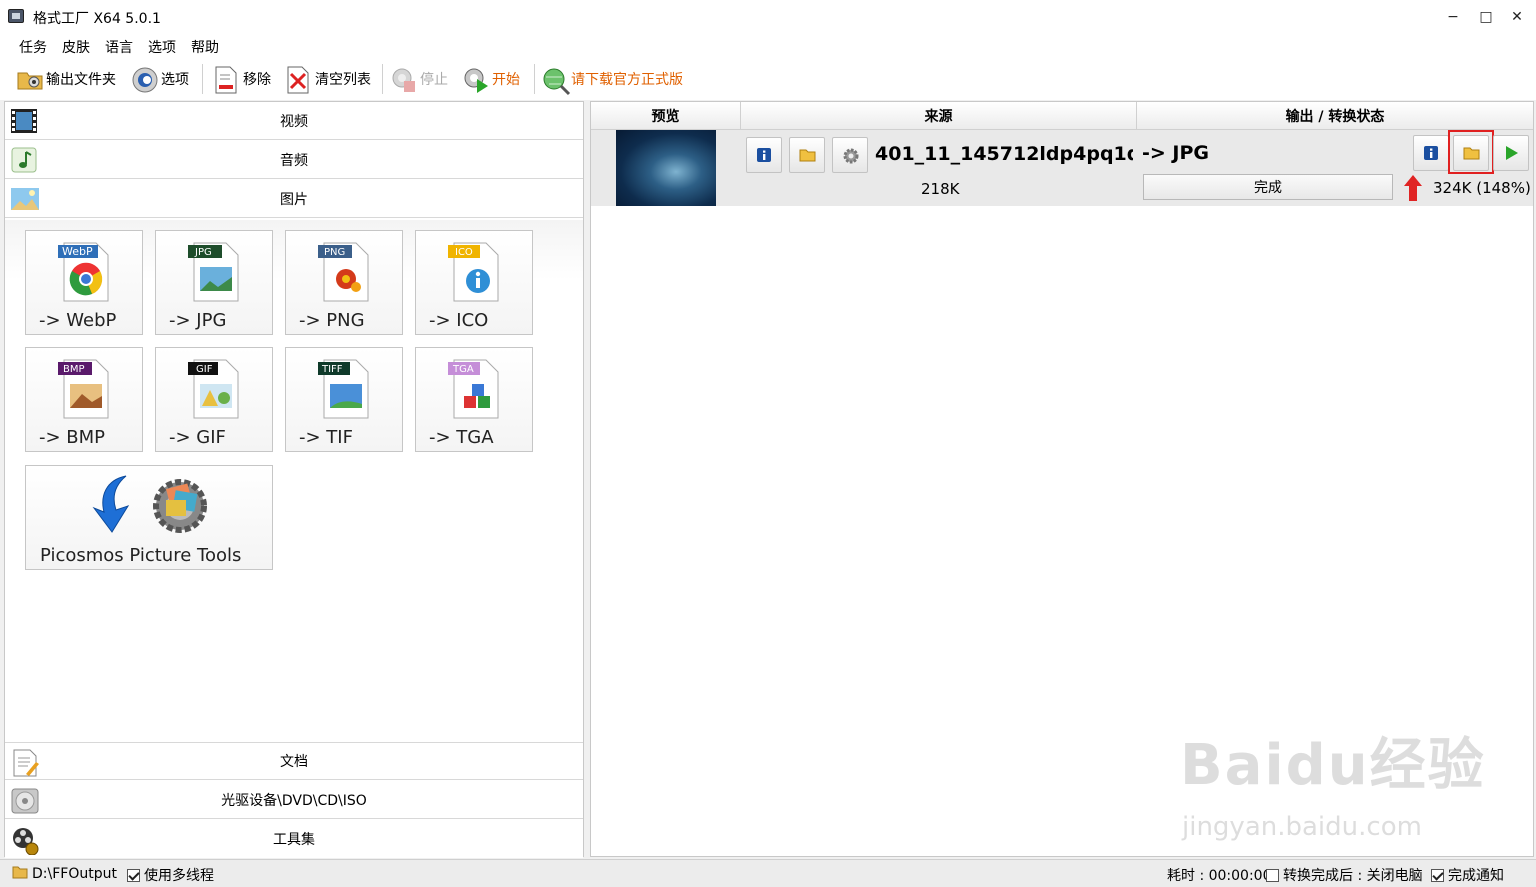 The image size is (1536, 887). I want to click on output-folder-button: 输出文件夹, so click(66, 79).